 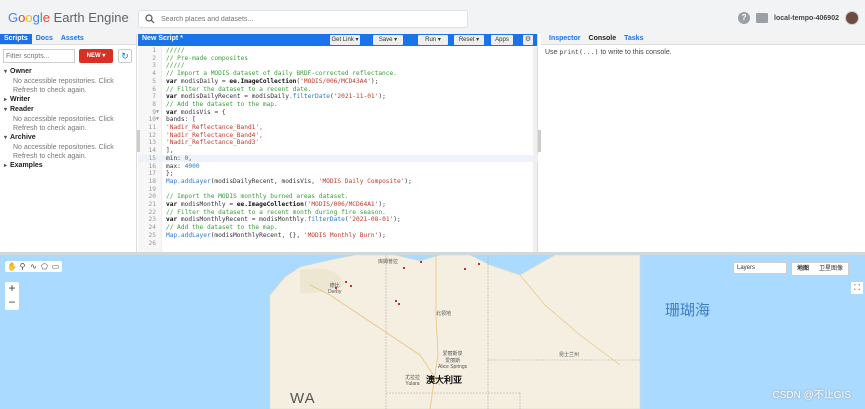 I want to click on code-line: 10 ▼ bands: [, so click(x=338, y=120).